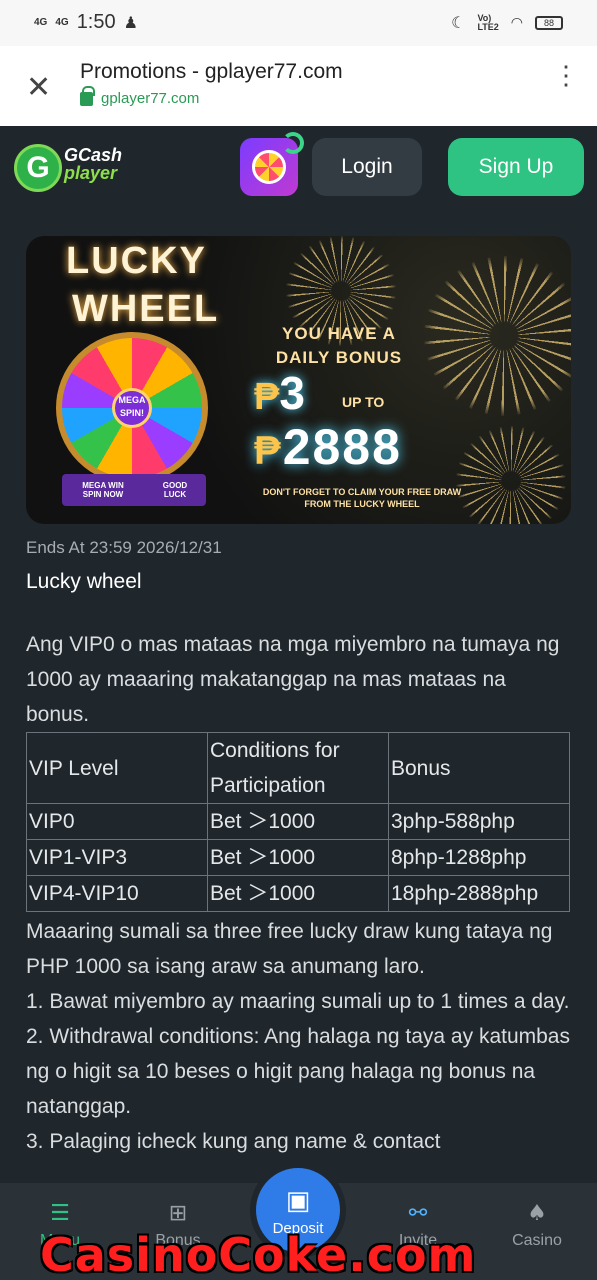 This screenshot has height=1280, width=597. I want to click on min-amount: ₱3, so click(279, 393).